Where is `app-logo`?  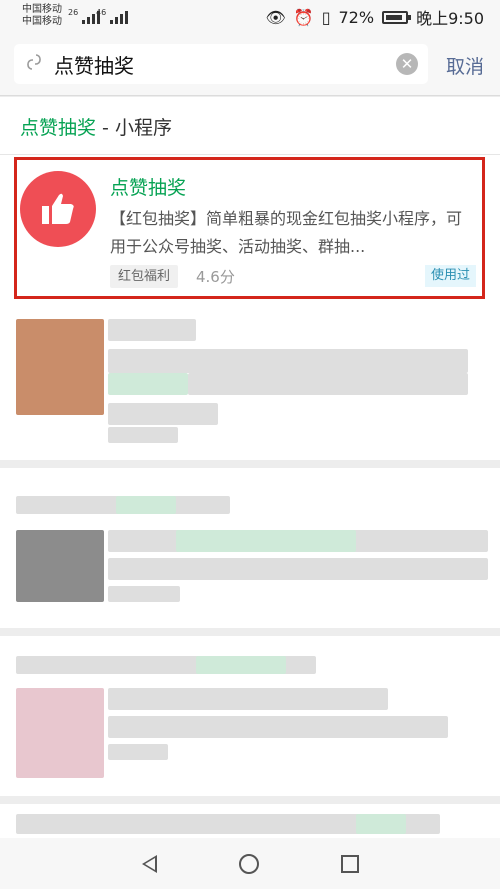
app-logo is located at coordinates (58, 209).